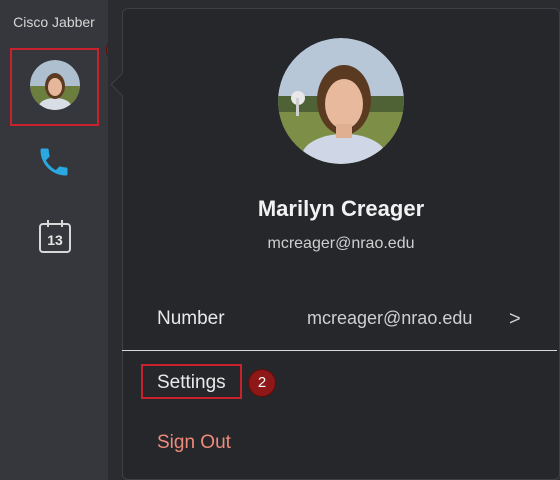 Image resolution: width=560 pixels, height=480 pixels. I want to click on settings-menu-item: Settings, so click(191, 381).